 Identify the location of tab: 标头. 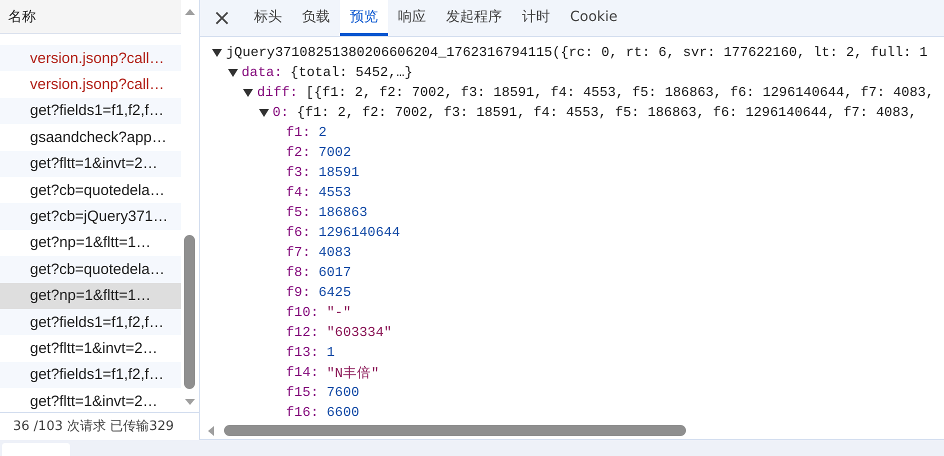
(268, 18).